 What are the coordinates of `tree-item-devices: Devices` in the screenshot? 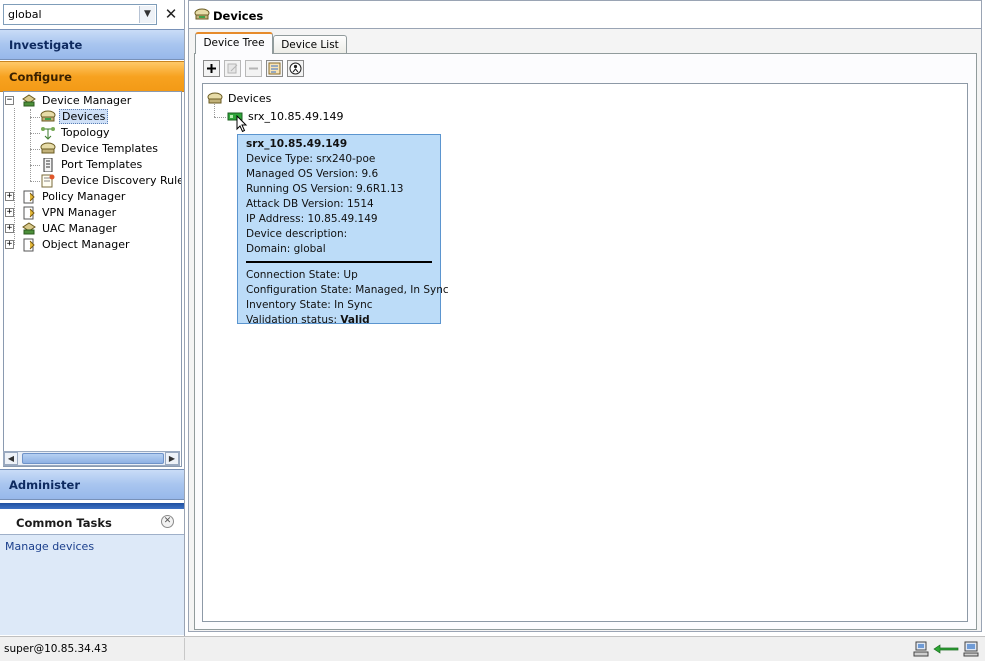 It's located at (74, 116).